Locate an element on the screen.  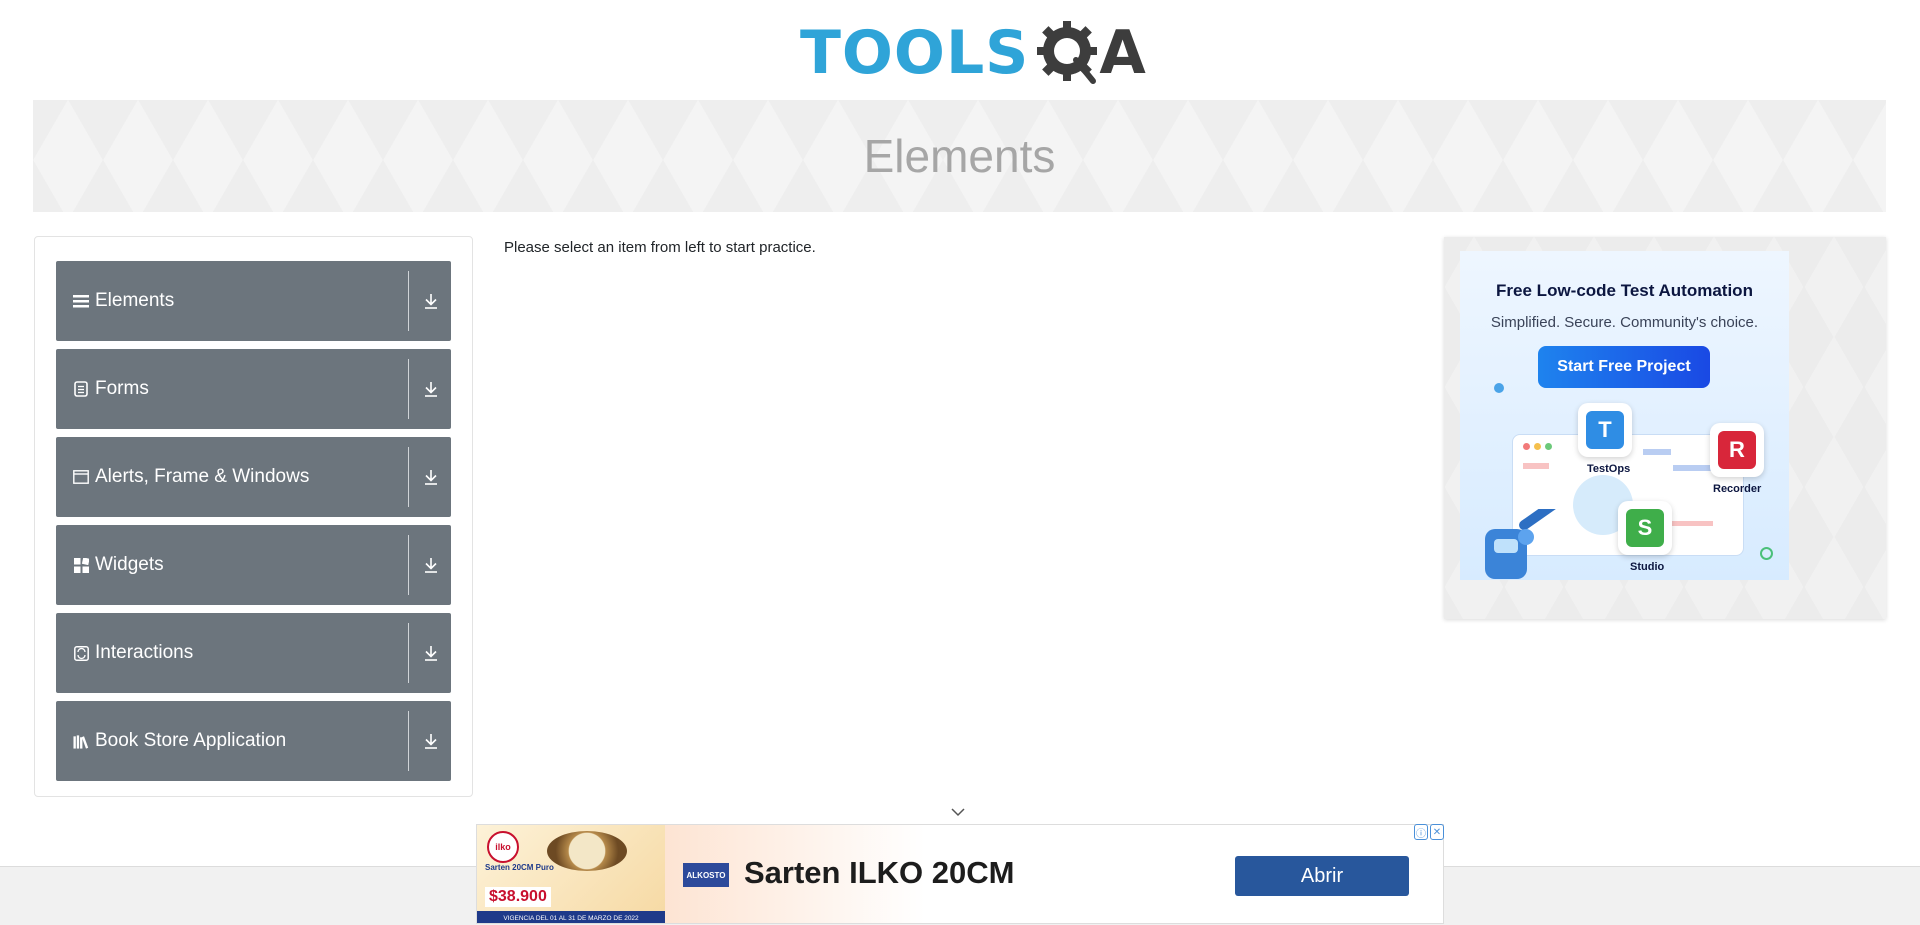
abrir-button: Abrir is located at coordinates (1322, 876).